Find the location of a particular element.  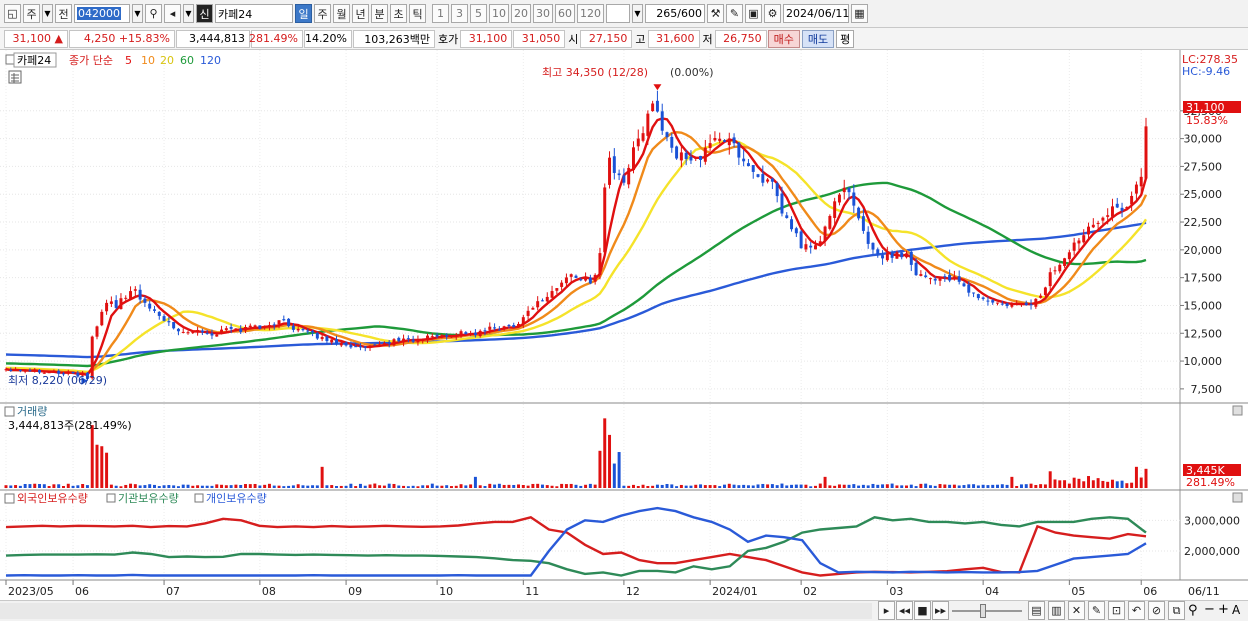

edit-icon: ✎ is located at coordinates (1096, 610).